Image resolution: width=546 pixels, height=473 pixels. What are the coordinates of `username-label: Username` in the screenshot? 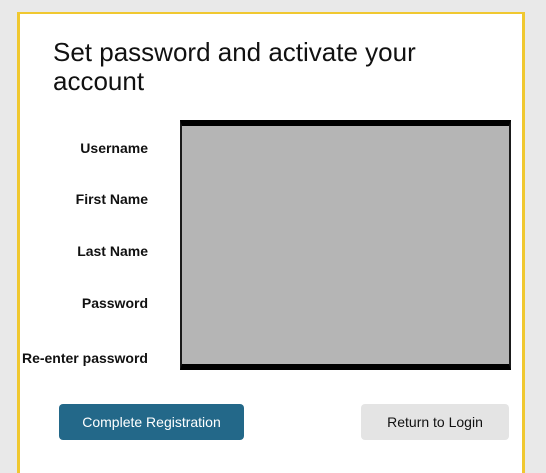 It's located at (114, 148).